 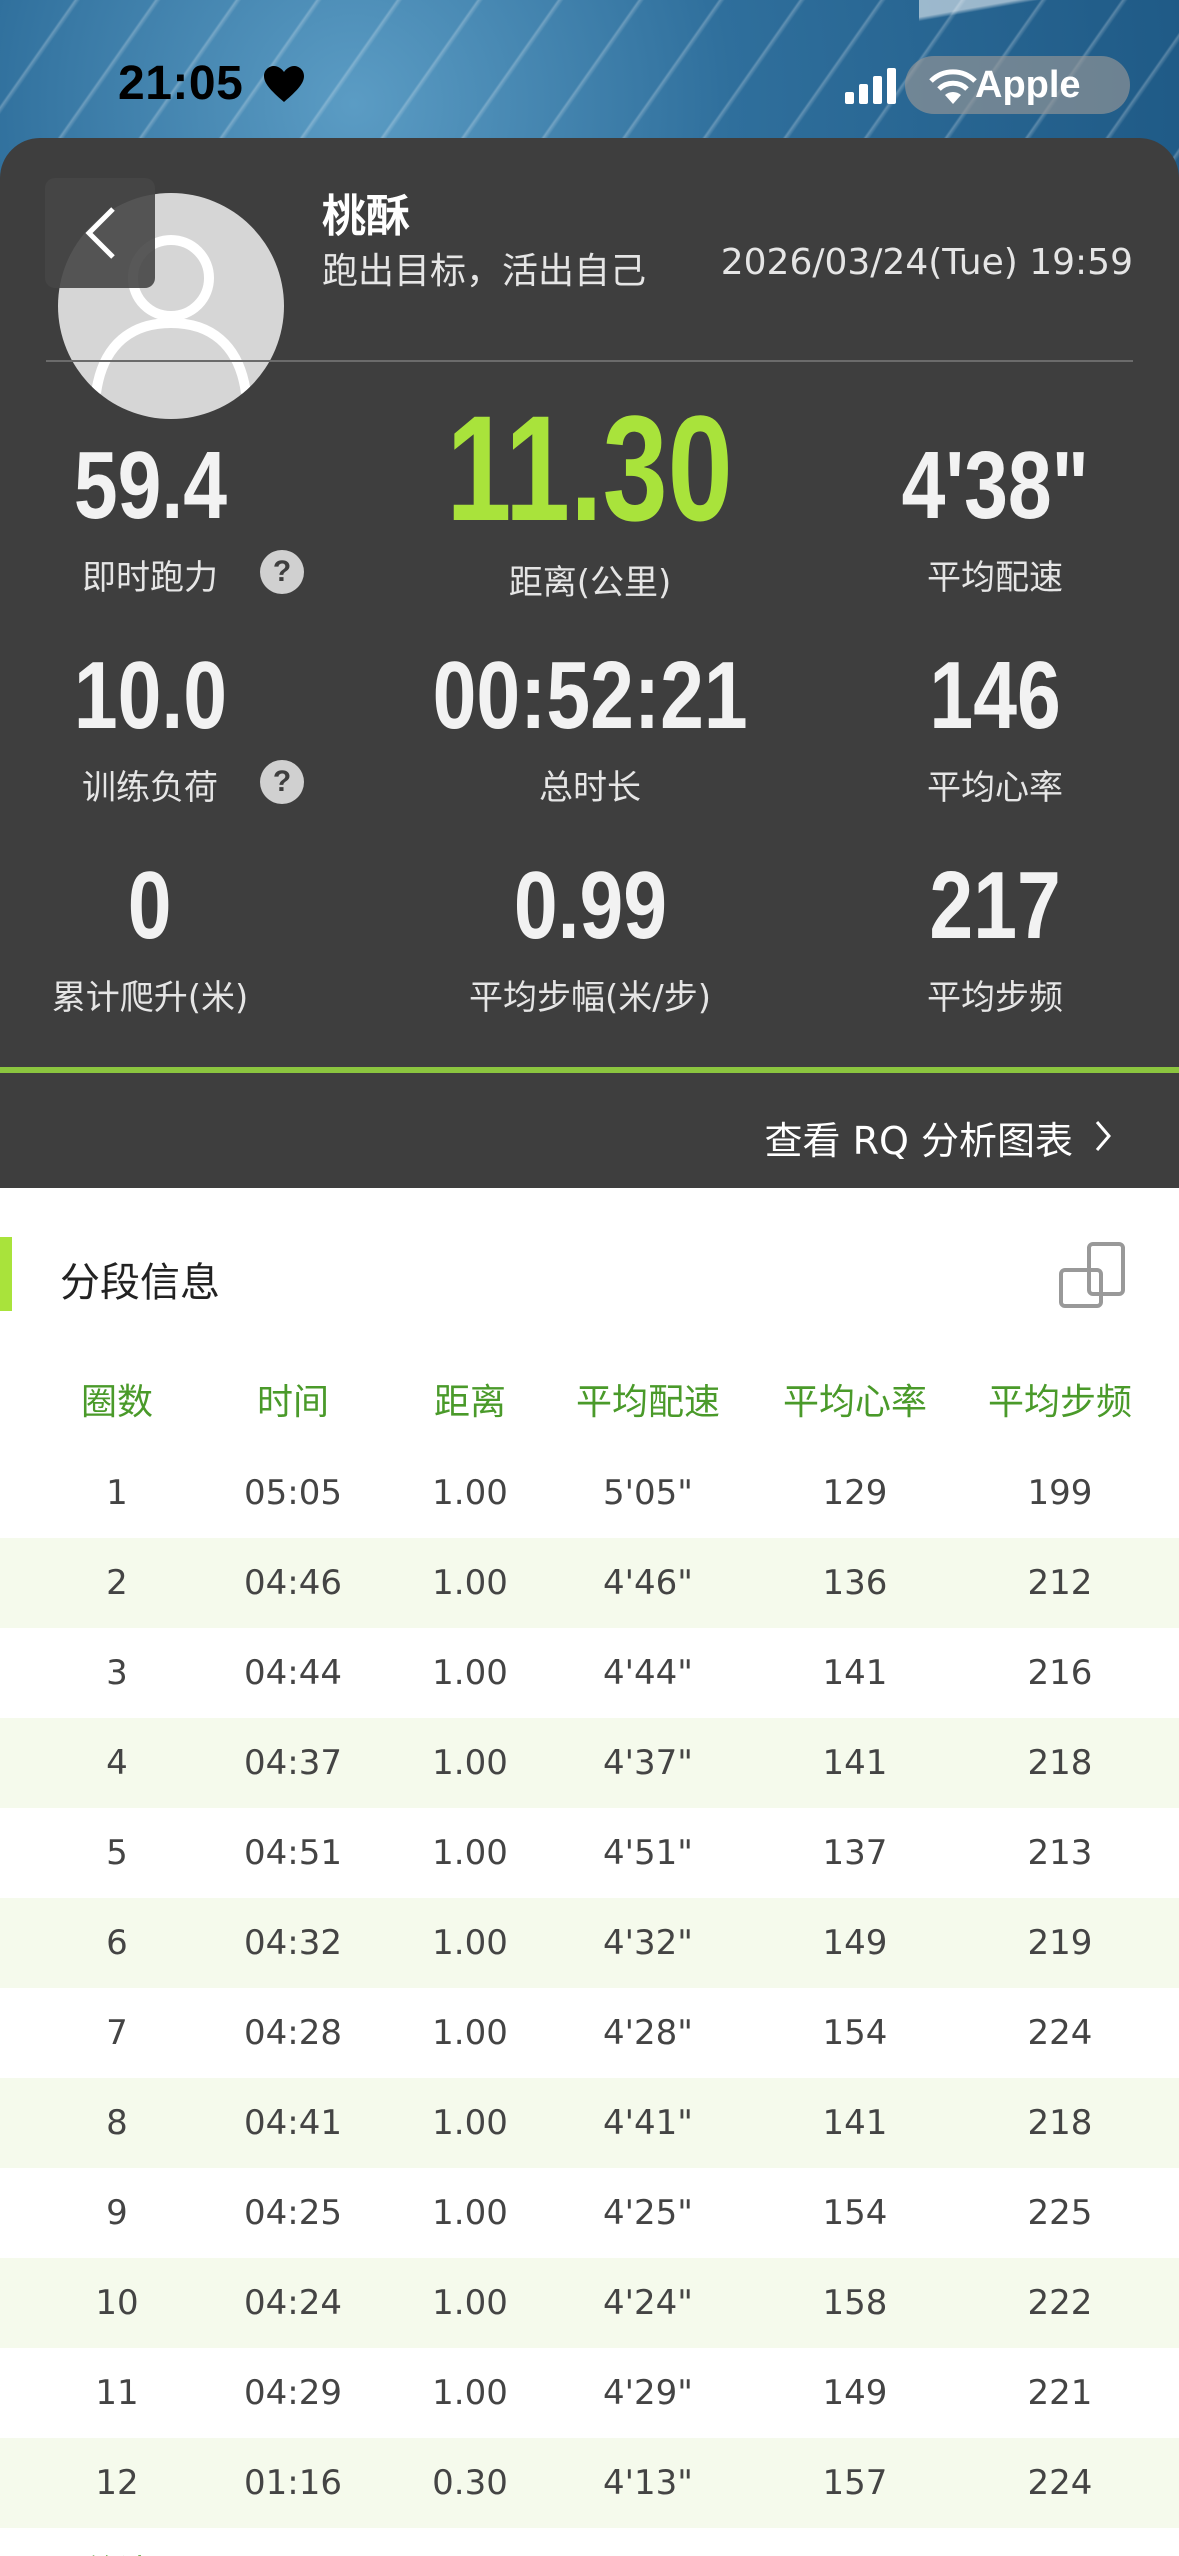 I want to click on back-button, so click(x=100, y=233).